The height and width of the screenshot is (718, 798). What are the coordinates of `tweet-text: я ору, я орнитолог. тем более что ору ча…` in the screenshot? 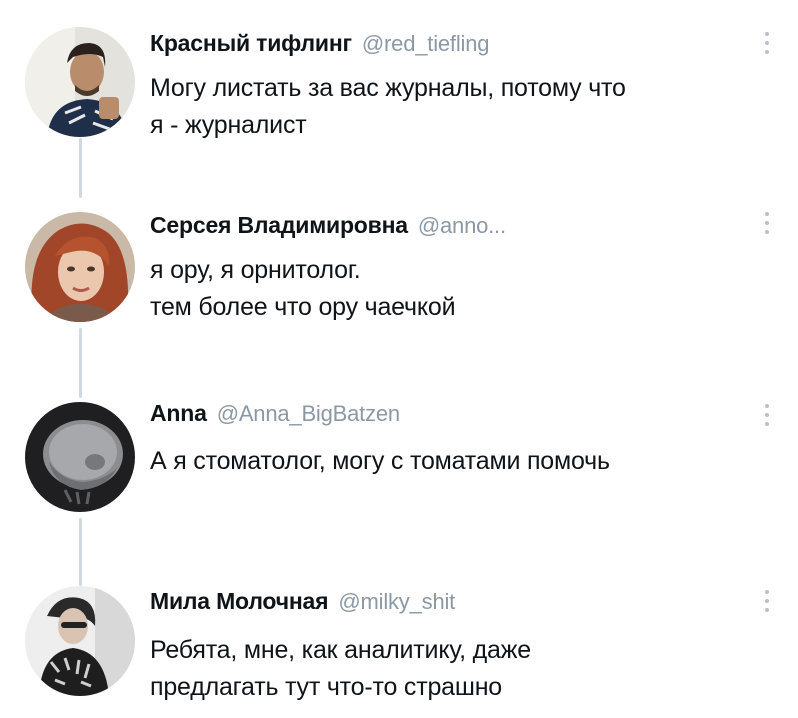 It's located at (460, 289).